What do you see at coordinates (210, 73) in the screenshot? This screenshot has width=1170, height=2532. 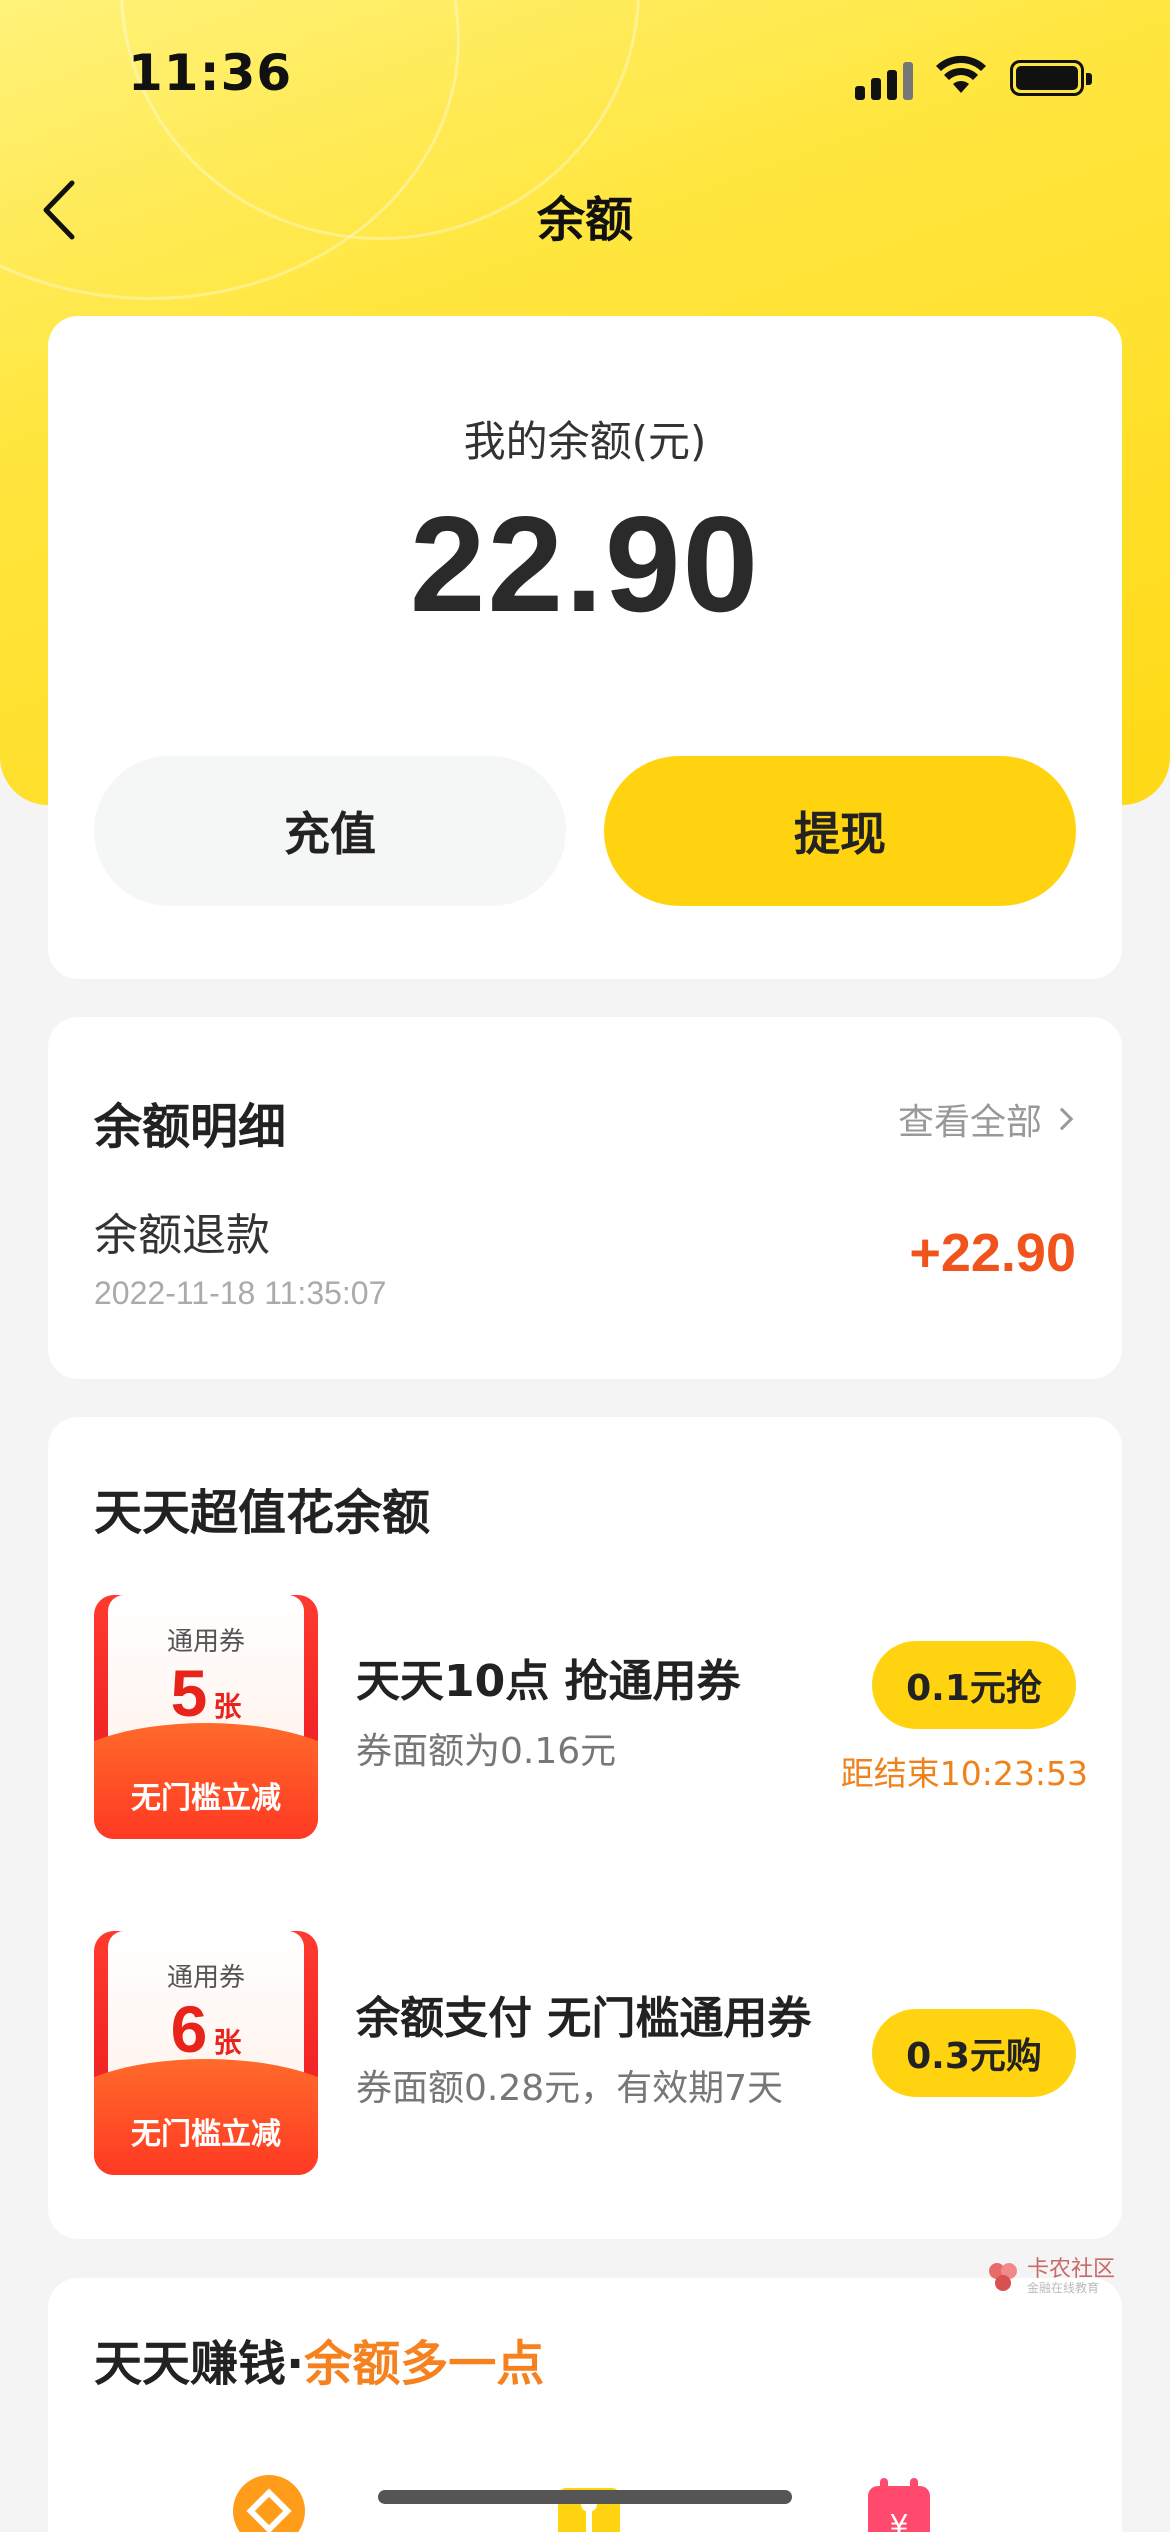 I see `status-time: 11:36` at bounding box center [210, 73].